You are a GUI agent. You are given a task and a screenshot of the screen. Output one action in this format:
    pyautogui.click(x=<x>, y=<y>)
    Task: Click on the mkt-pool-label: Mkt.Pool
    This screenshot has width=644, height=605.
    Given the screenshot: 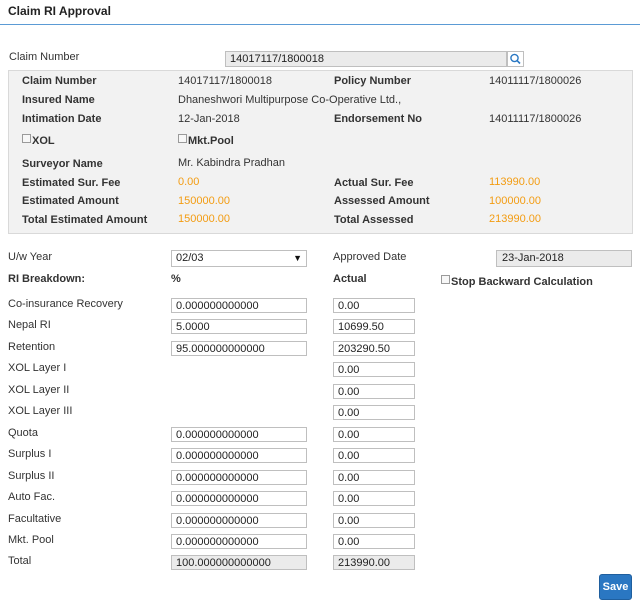 What is the action you would take?
    pyautogui.click(x=211, y=141)
    